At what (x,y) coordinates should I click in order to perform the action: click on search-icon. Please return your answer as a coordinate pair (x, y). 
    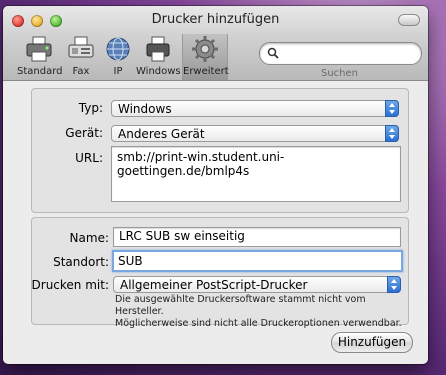
    Looking at the image, I should click on (273, 53).